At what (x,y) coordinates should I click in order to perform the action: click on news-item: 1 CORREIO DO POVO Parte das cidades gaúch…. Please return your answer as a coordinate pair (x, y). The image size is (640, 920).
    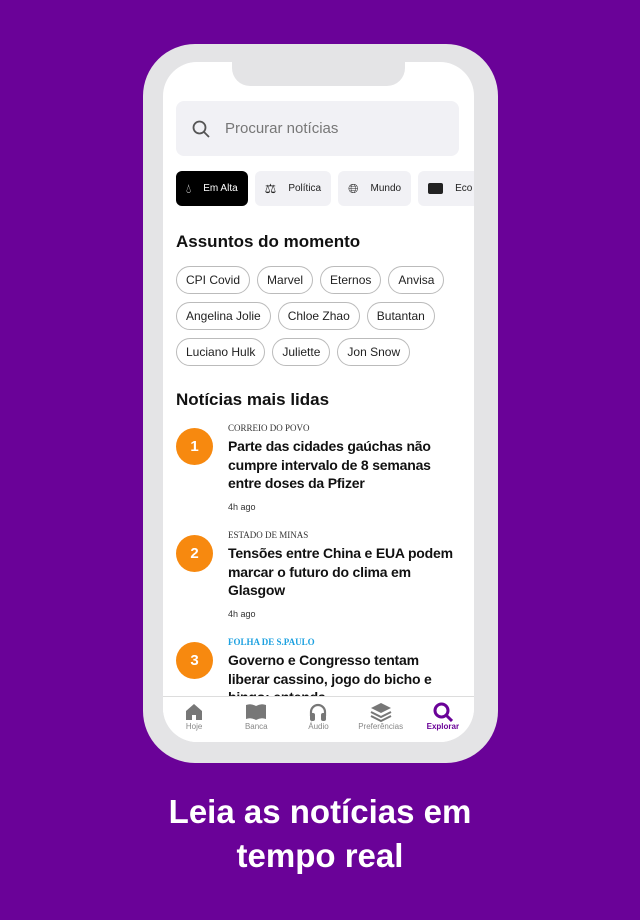
    Looking at the image, I should click on (318, 467).